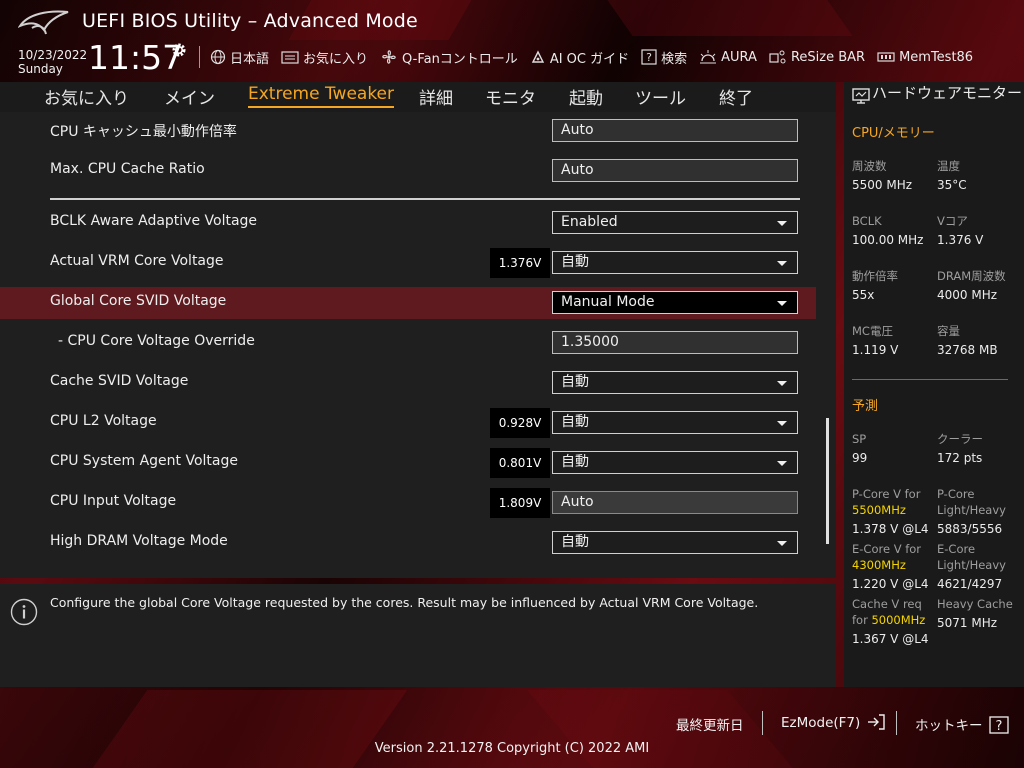  Describe the element at coordinates (408, 303) in the screenshot. I see `setting-row-global-core-svid-voltage: Global Core SVID Voltage Manual Mode` at that location.